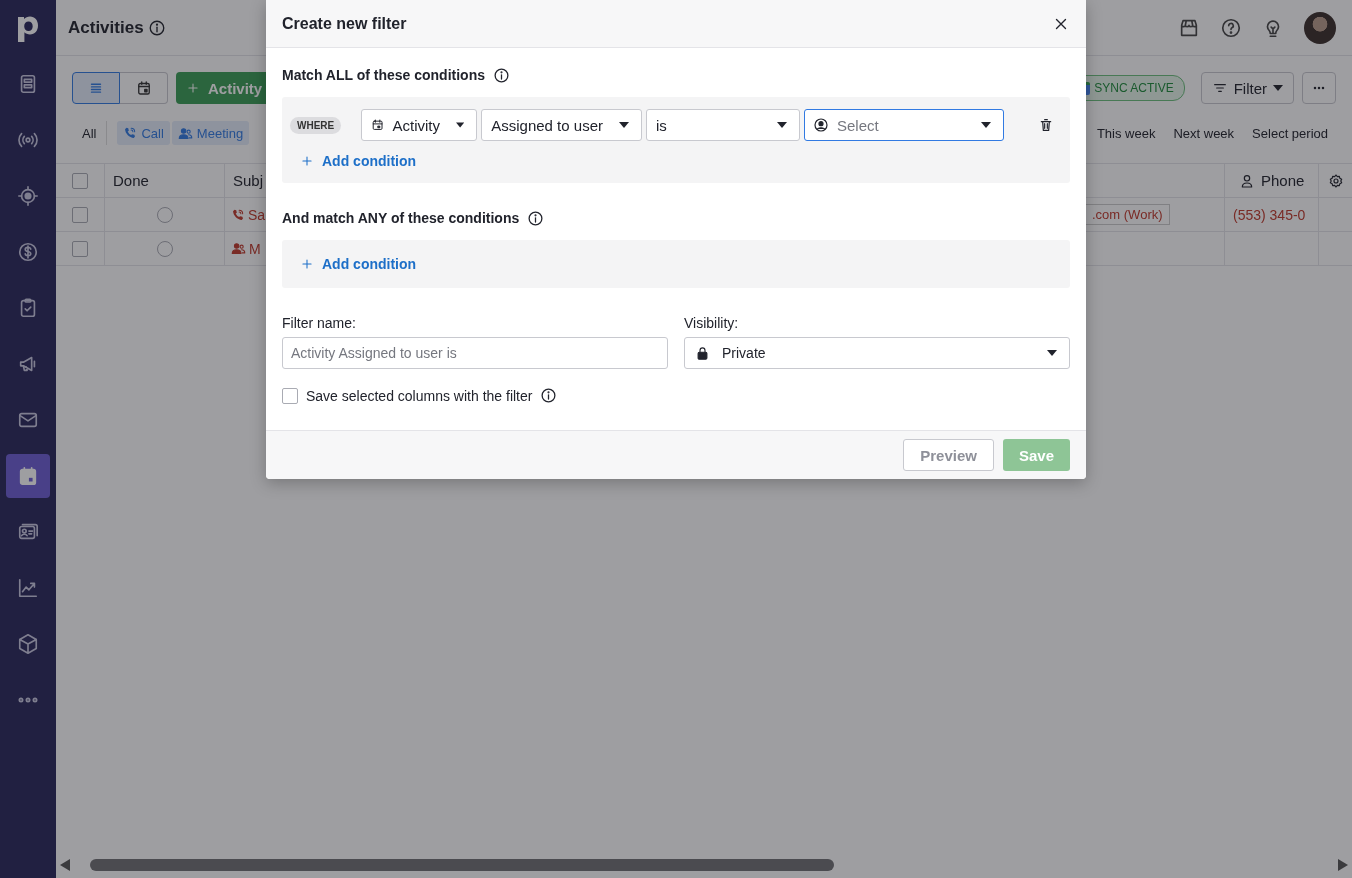 The width and height of the screenshot is (1352, 878). I want to click on subject-link: M, so click(255, 248).